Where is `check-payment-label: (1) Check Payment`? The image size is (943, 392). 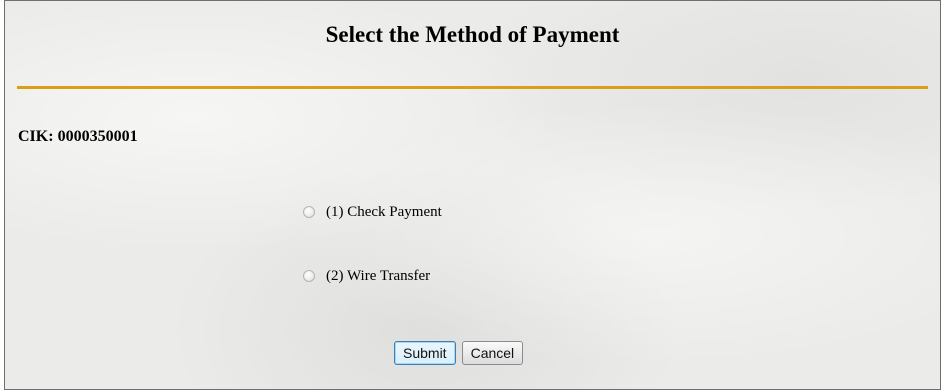 check-payment-label: (1) Check Payment is located at coordinates (384, 212).